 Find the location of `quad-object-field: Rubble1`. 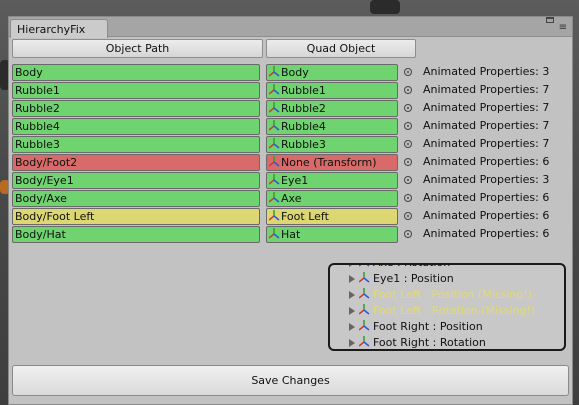

quad-object-field: Rubble1 is located at coordinates (332, 90).